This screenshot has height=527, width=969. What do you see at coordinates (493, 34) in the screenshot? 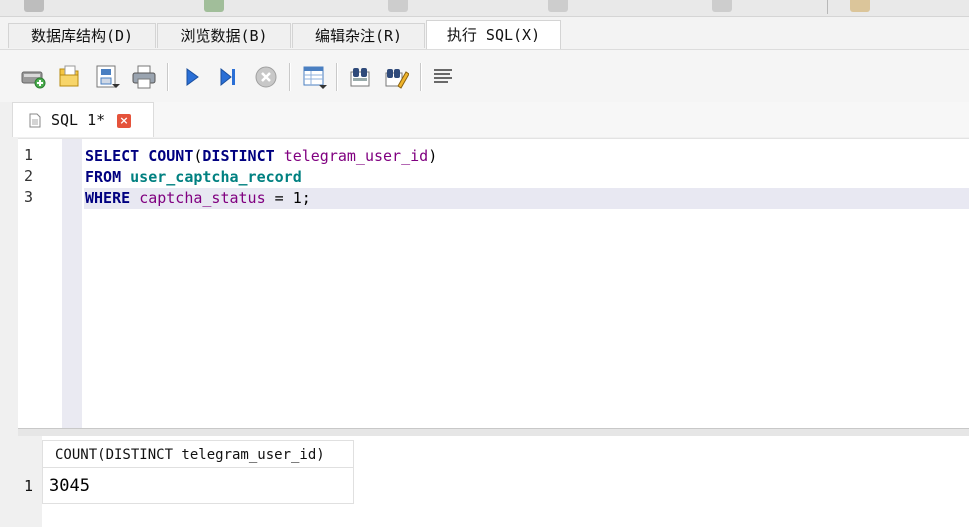
I see `tab-execute-sql: 执行 SQL(X)` at bounding box center [493, 34].